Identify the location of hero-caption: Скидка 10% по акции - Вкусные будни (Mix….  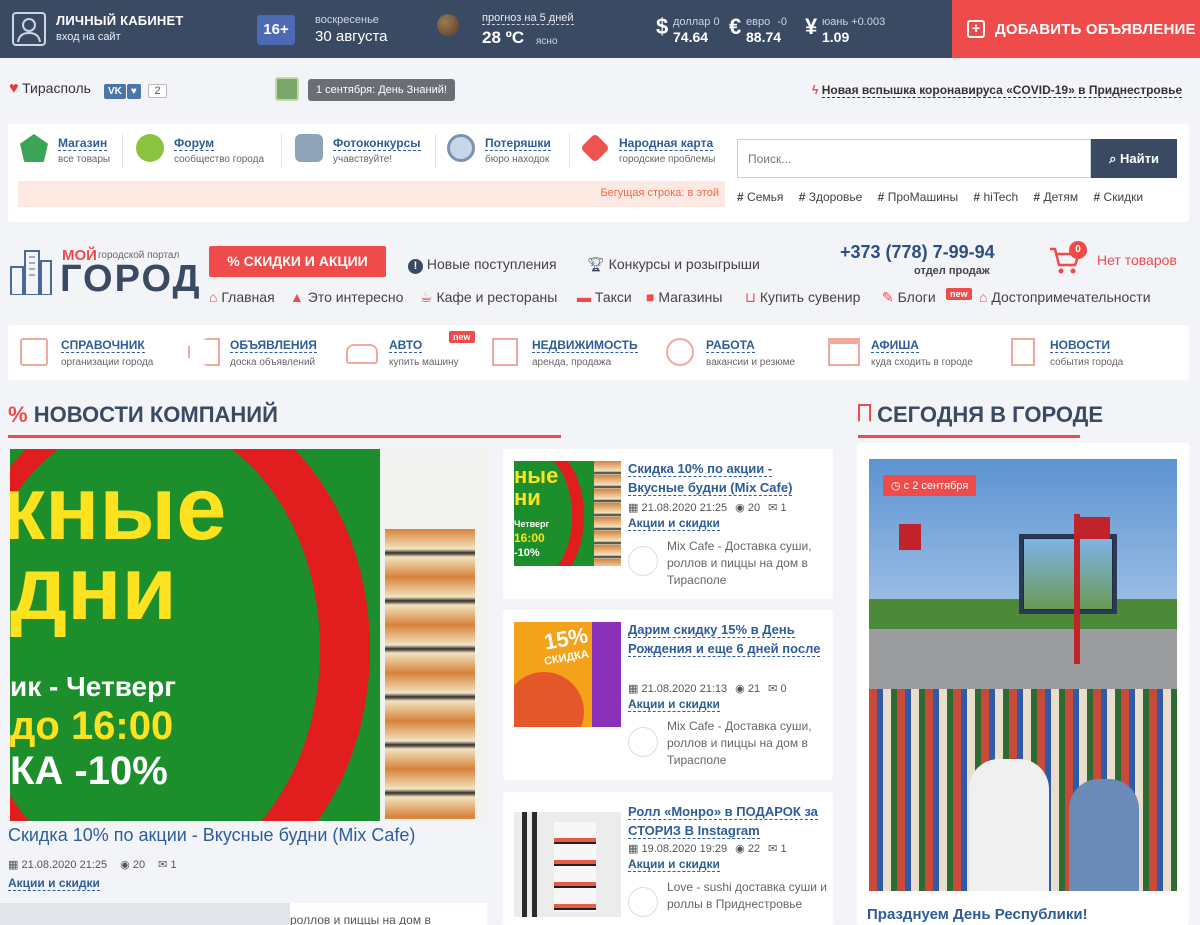
(211, 835).